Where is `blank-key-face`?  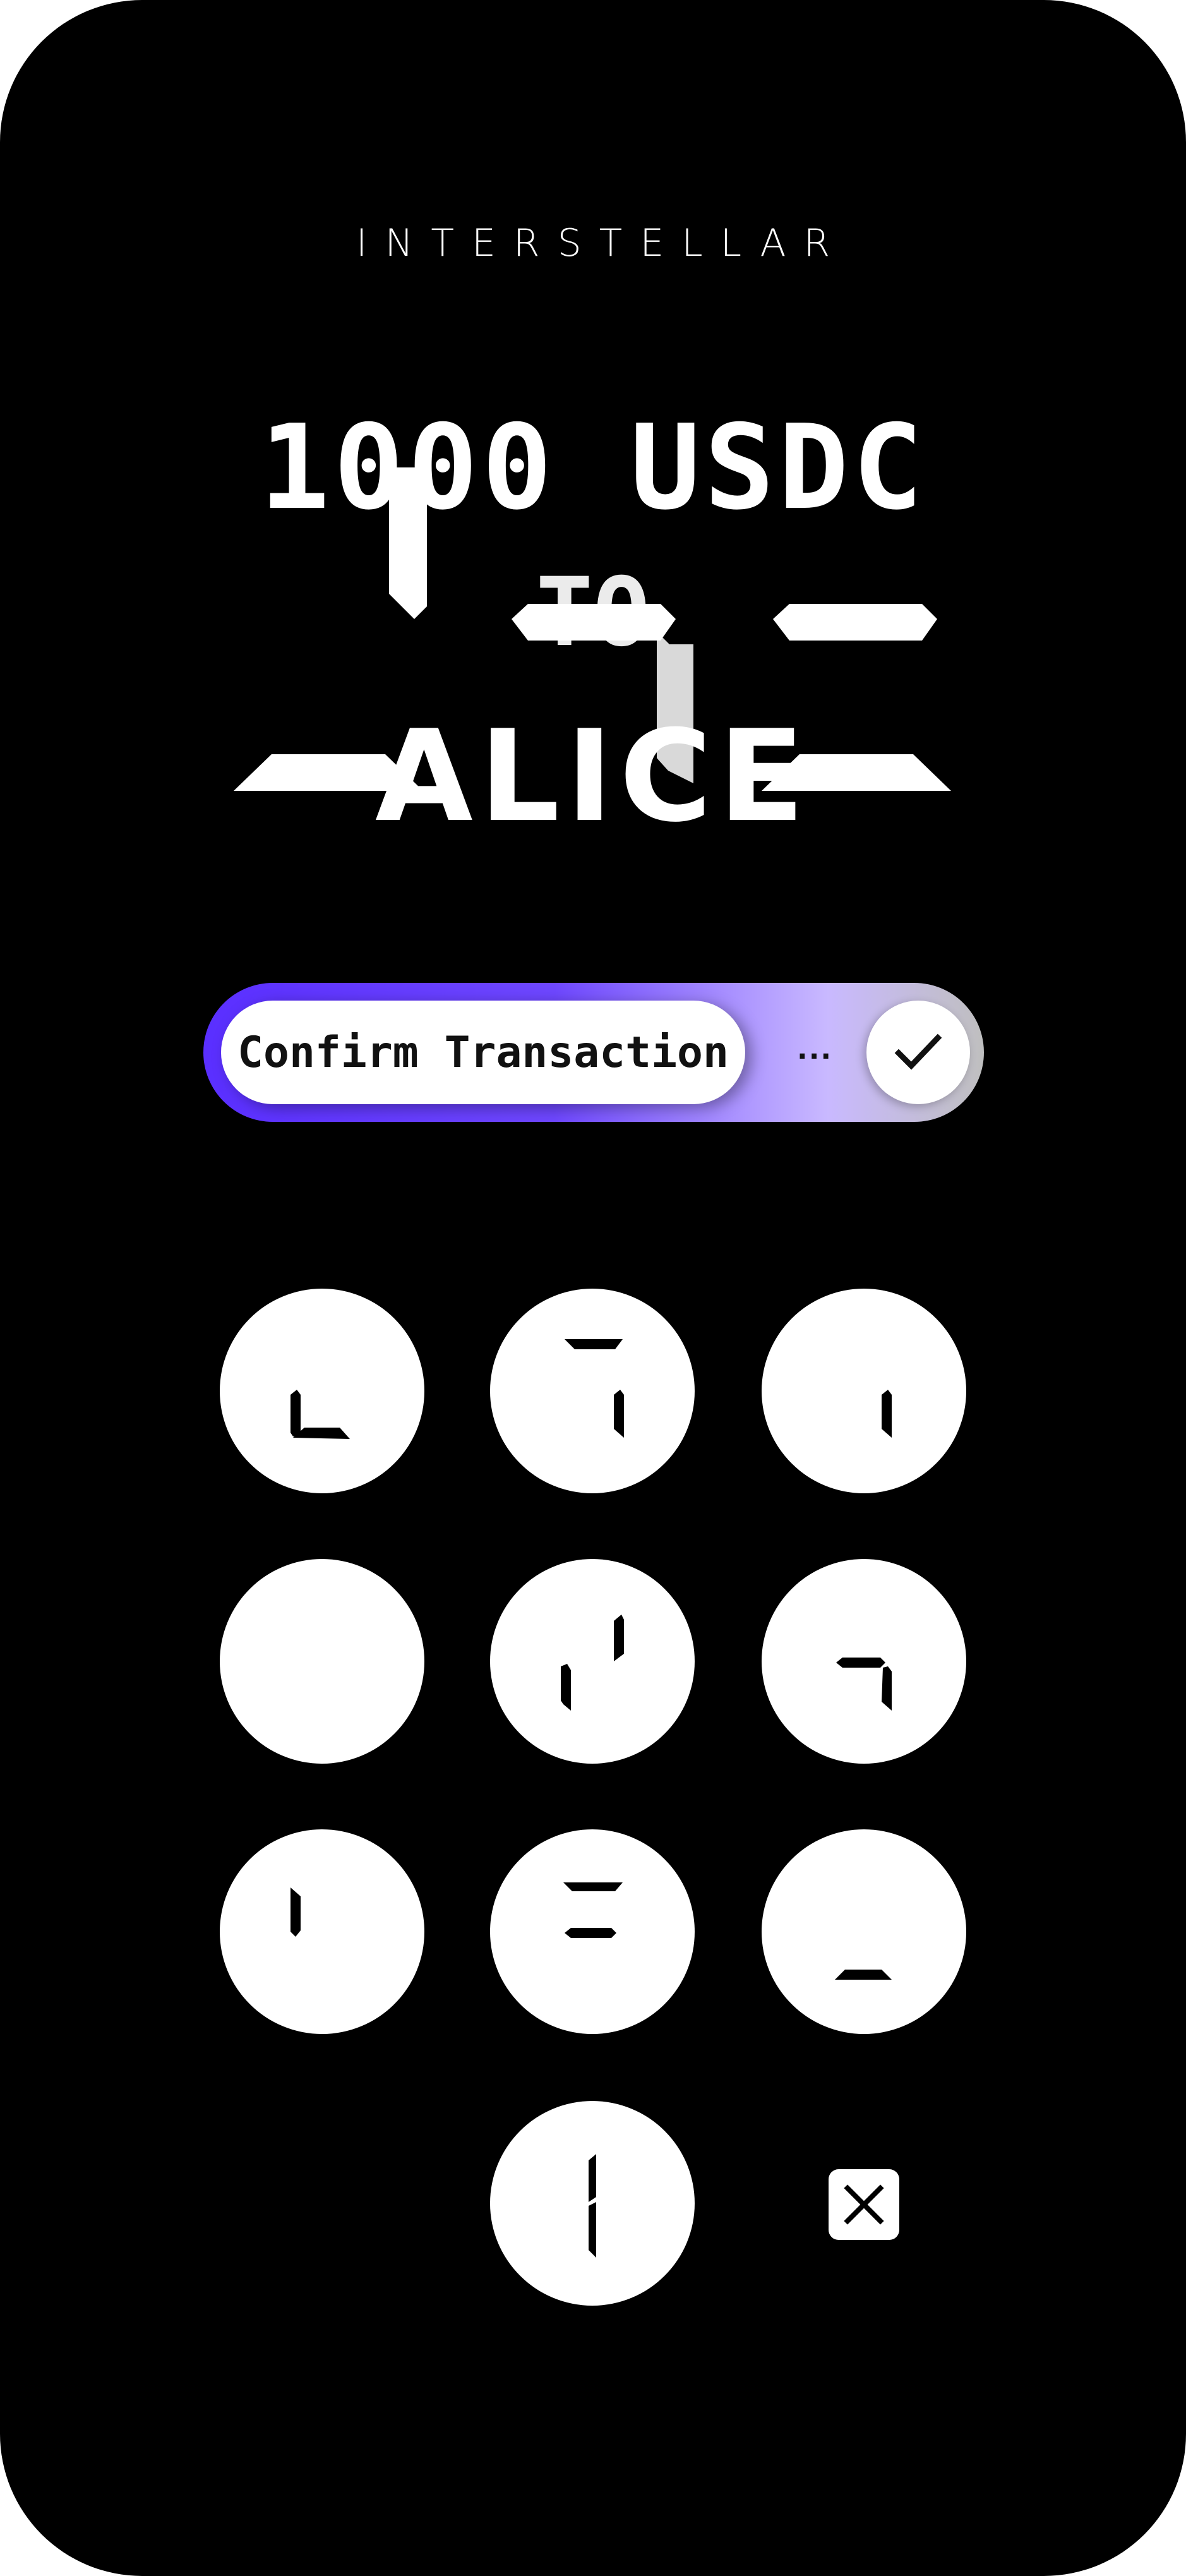
blank-key-face is located at coordinates (322, 1661).